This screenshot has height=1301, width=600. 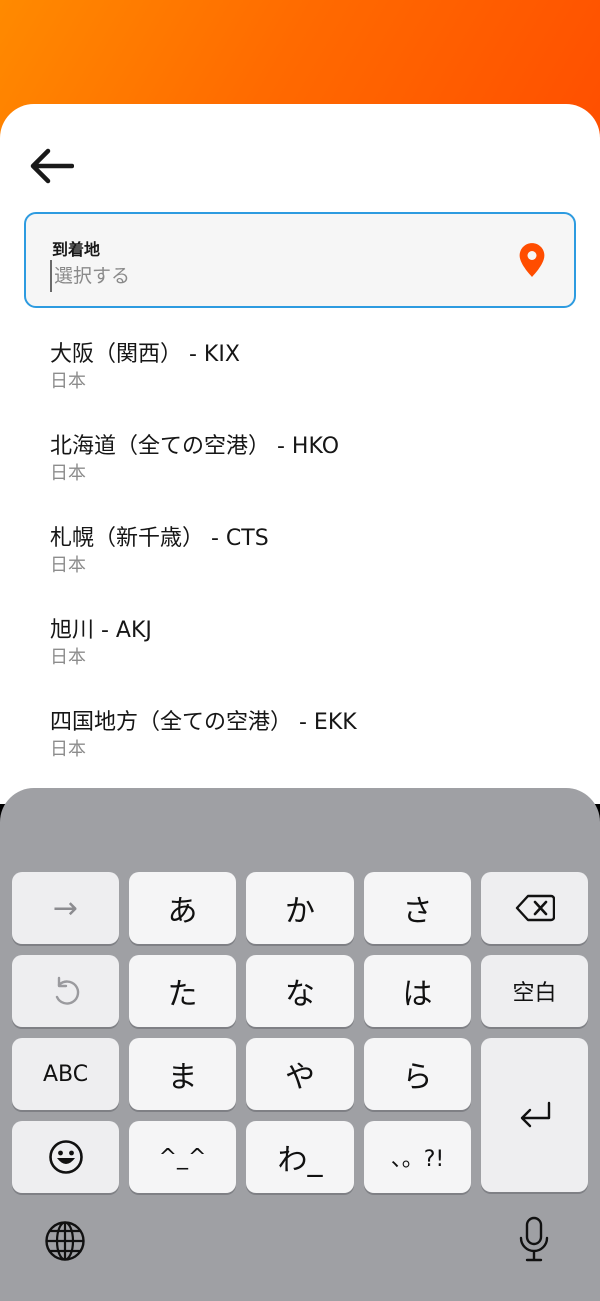 I want to click on key-ra: ら, so click(x=417, y=1074).